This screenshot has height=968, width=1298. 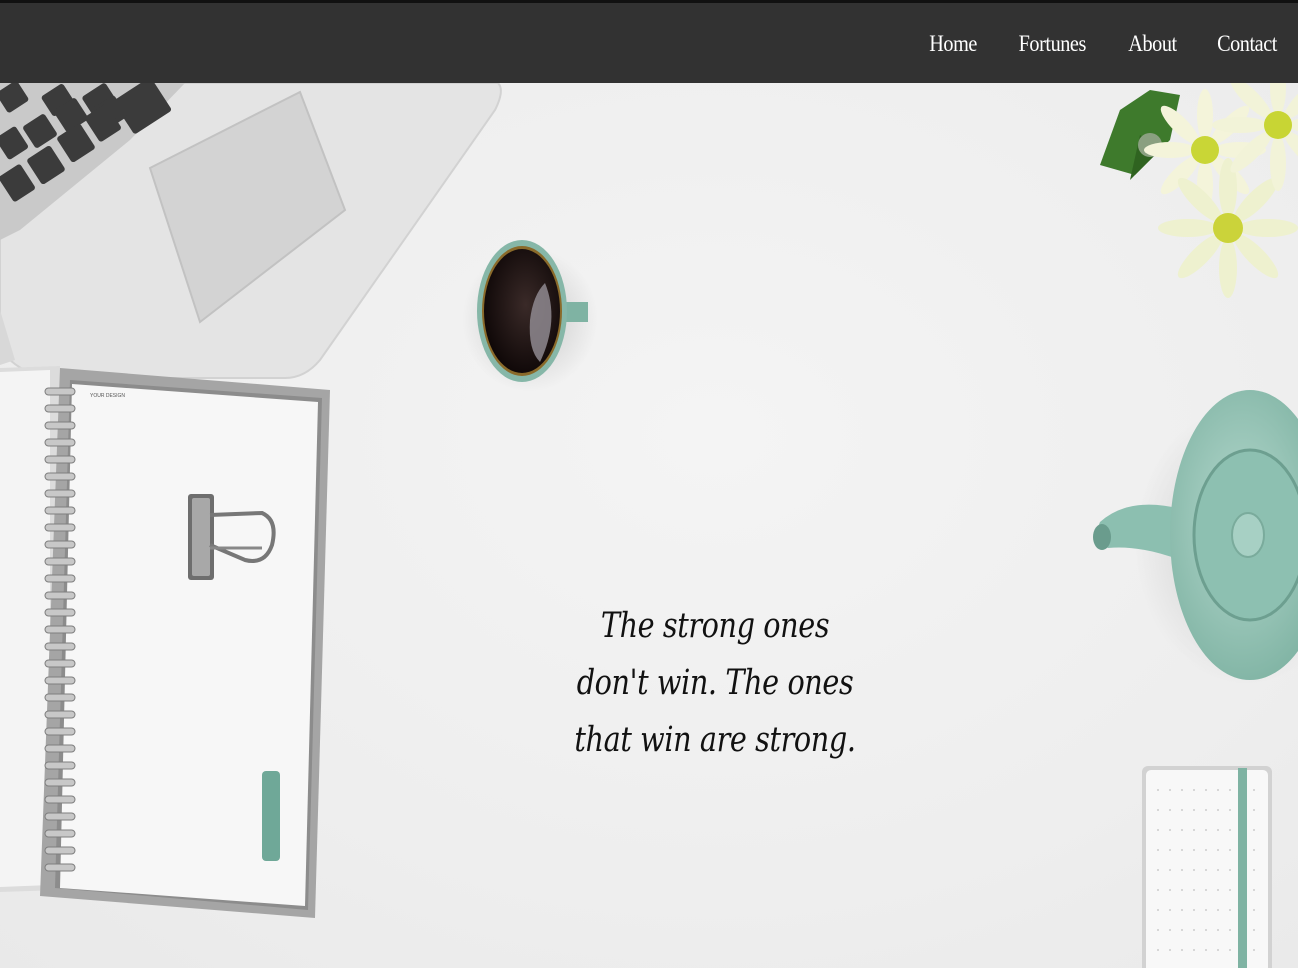 What do you see at coordinates (1199, 178) in the screenshot?
I see `flowers` at bounding box center [1199, 178].